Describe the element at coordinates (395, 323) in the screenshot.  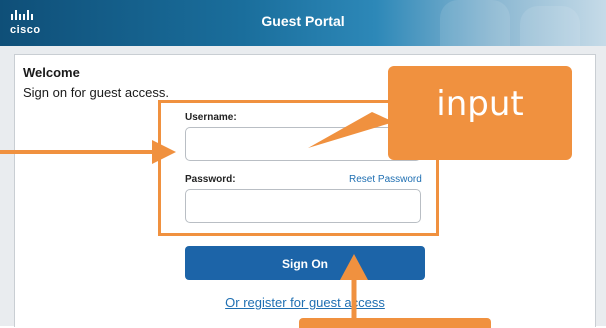
I see `bottom-callout-box` at that location.